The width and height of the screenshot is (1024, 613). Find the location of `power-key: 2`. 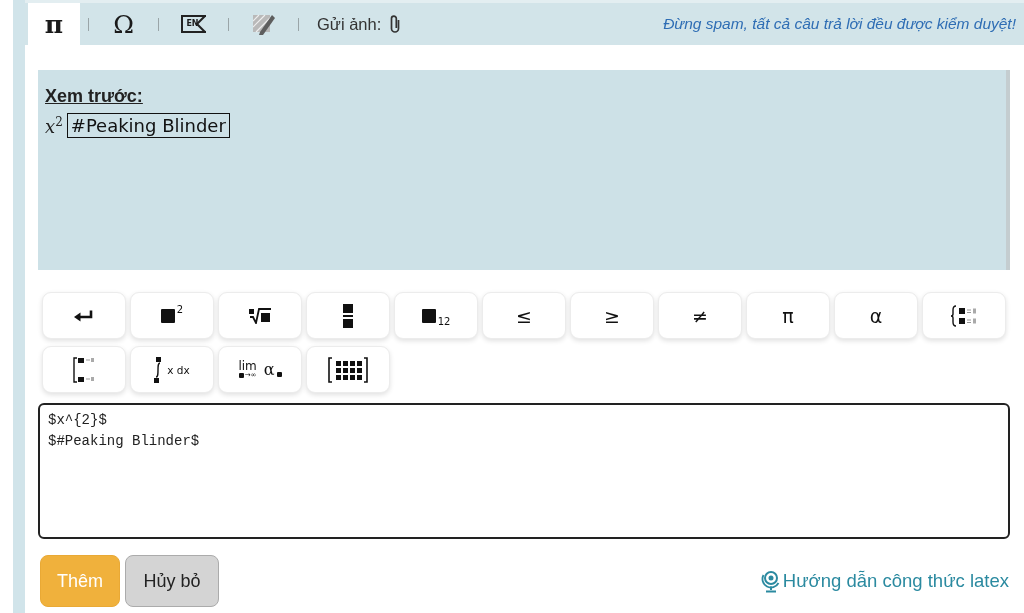

power-key: 2 is located at coordinates (172, 315).